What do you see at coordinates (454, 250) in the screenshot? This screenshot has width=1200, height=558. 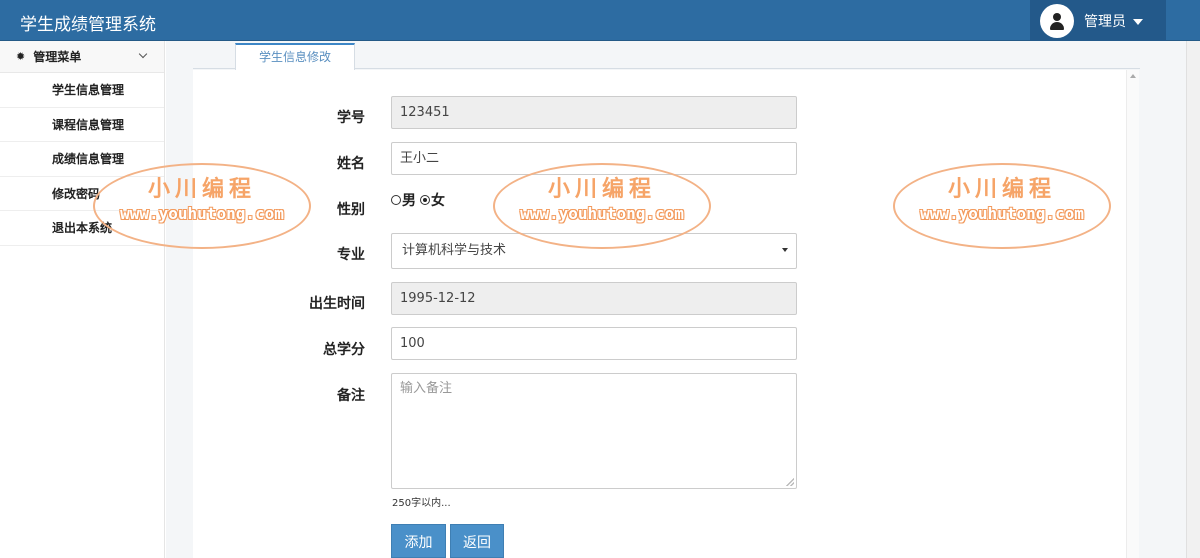 I see `major-selected-value: 计算机科学与技术` at bounding box center [454, 250].